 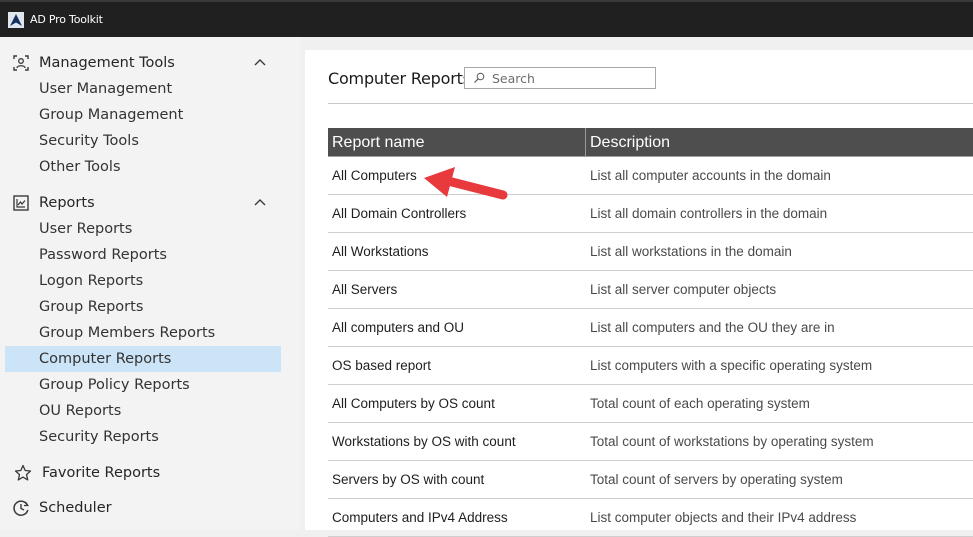 What do you see at coordinates (21, 508) in the screenshot?
I see `clock-icon` at bounding box center [21, 508].